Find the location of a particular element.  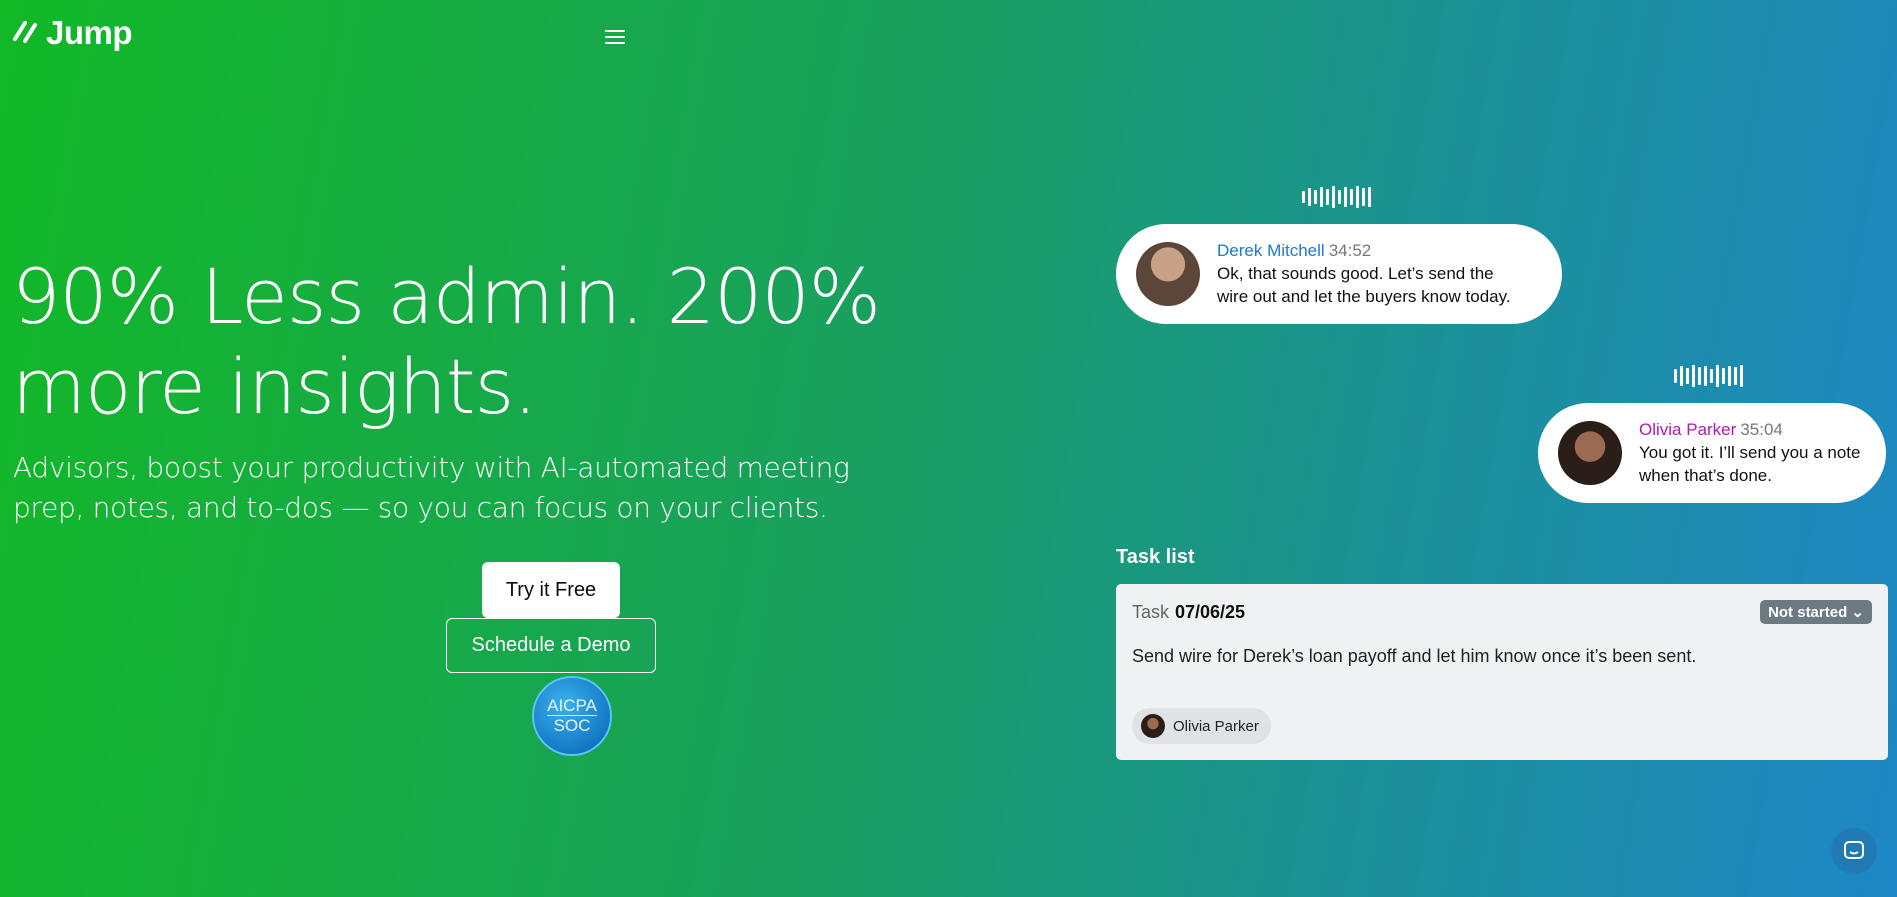

speaker-name: Derek Mitchell is located at coordinates (1271, 250).